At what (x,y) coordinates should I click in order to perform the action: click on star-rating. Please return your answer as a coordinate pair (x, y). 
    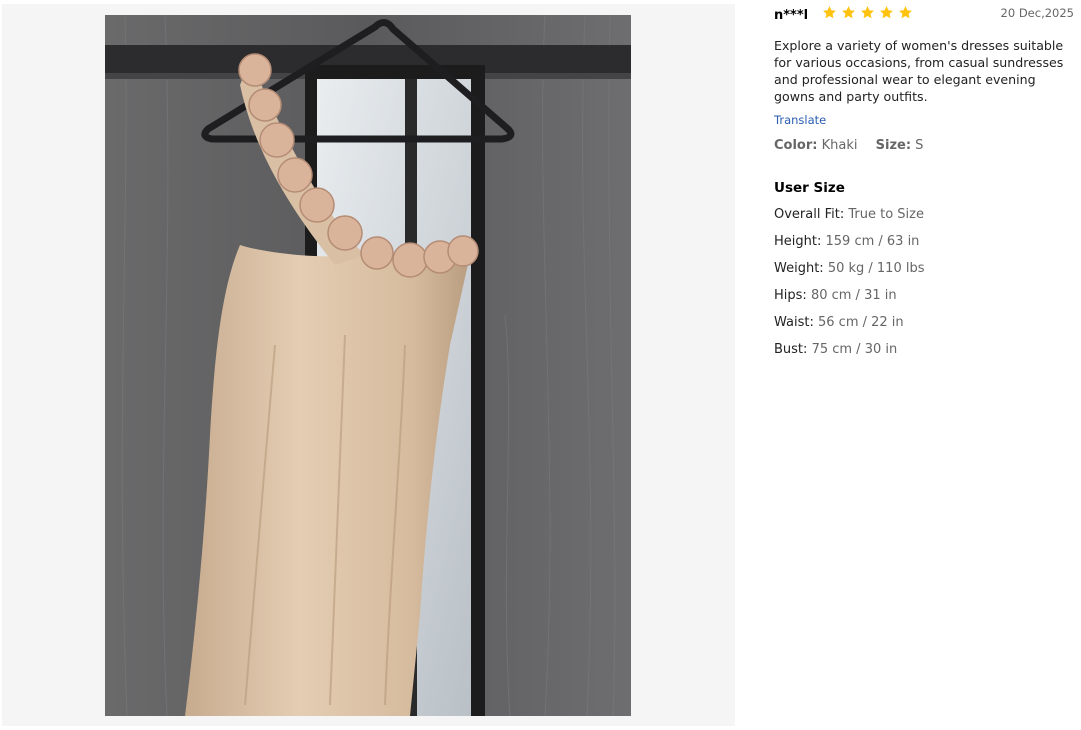
    Looking at the image, I should click on (869, 13).